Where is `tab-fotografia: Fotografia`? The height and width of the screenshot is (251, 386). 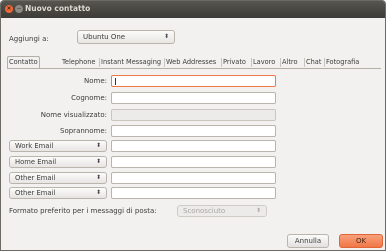 tab-fotografia: Fotografia is located at coordinates (342, 62).